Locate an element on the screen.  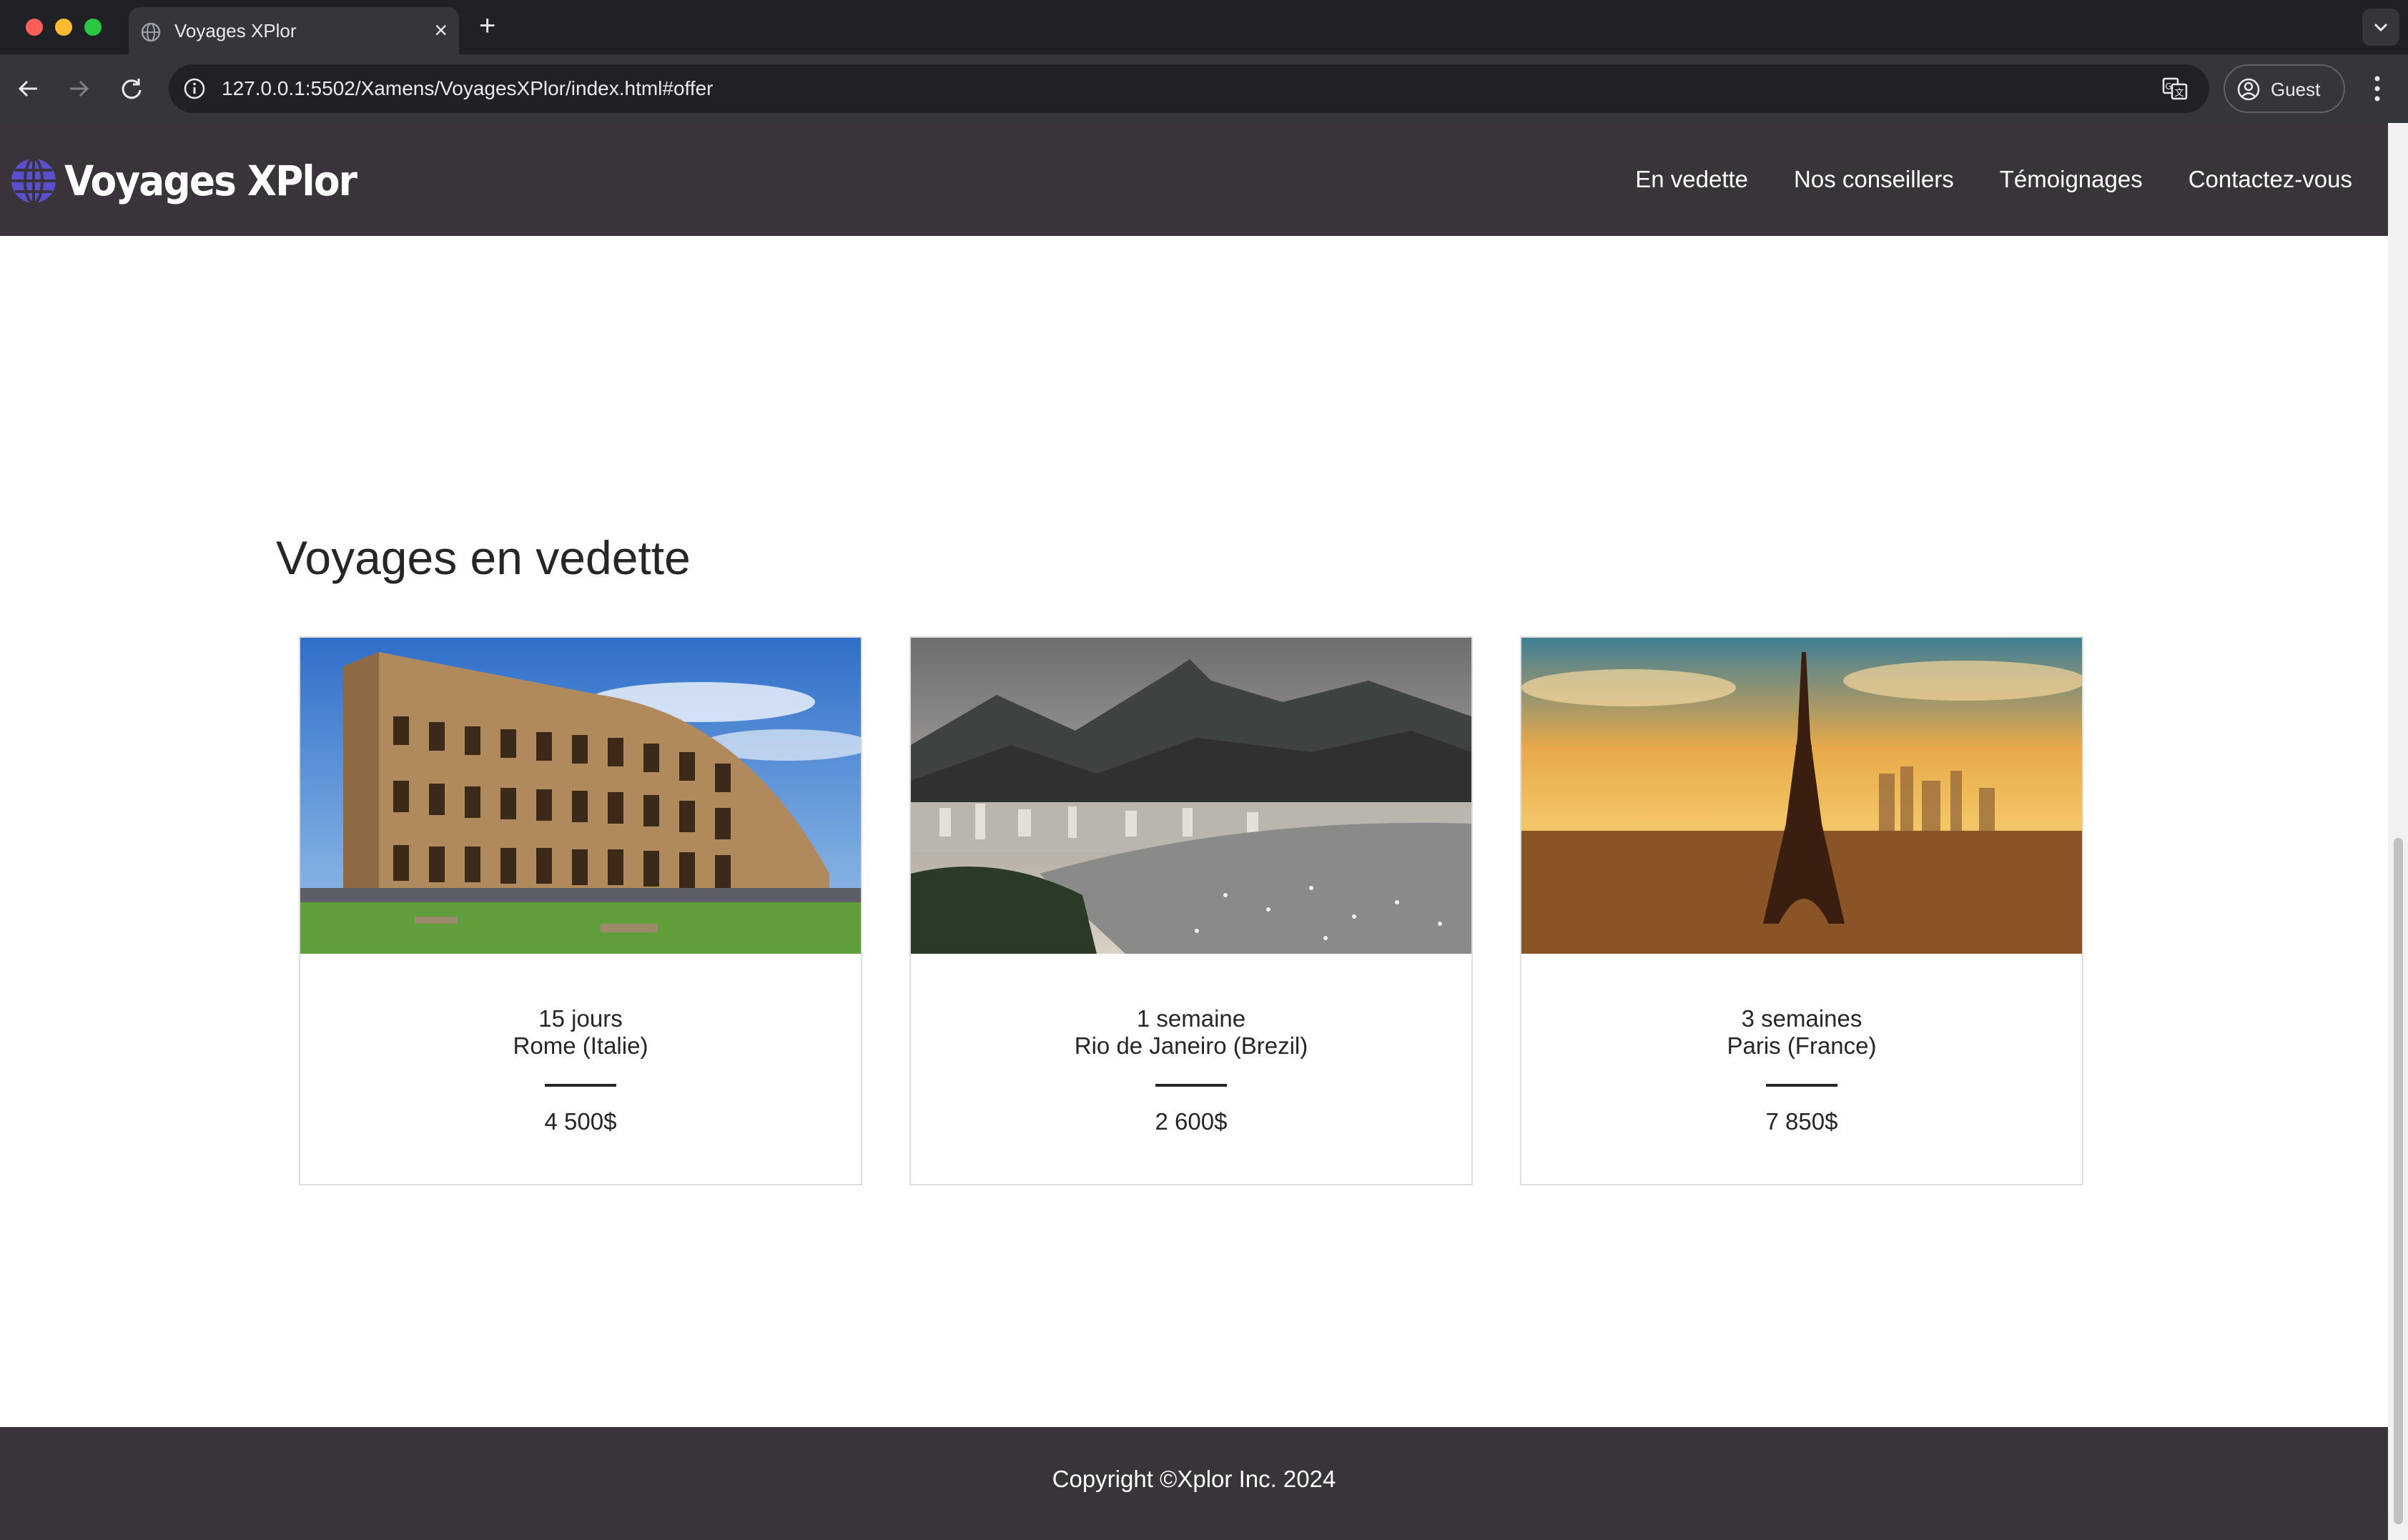
reload-icon is located at coordinates (132, 89).